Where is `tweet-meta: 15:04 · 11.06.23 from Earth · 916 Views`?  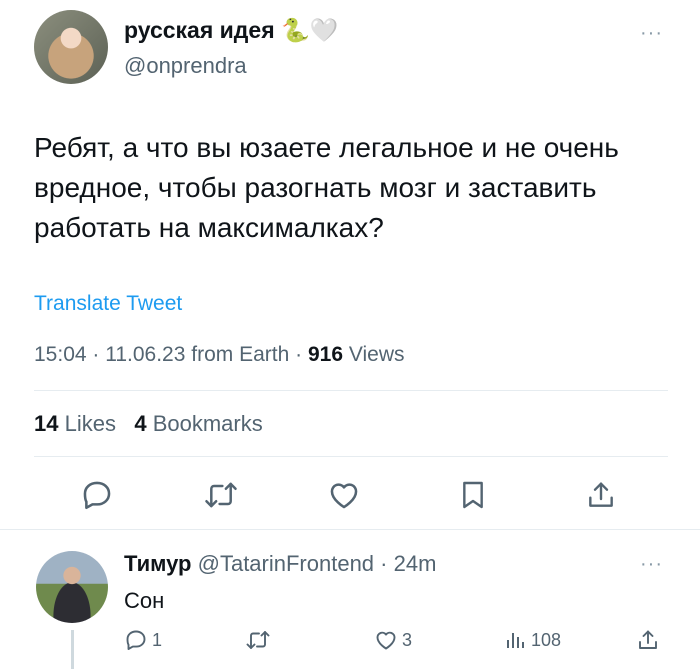
tweet-meta: 15:04 · 11.06.23 from Earth · 916 Views is located at coordinates (219, 354).